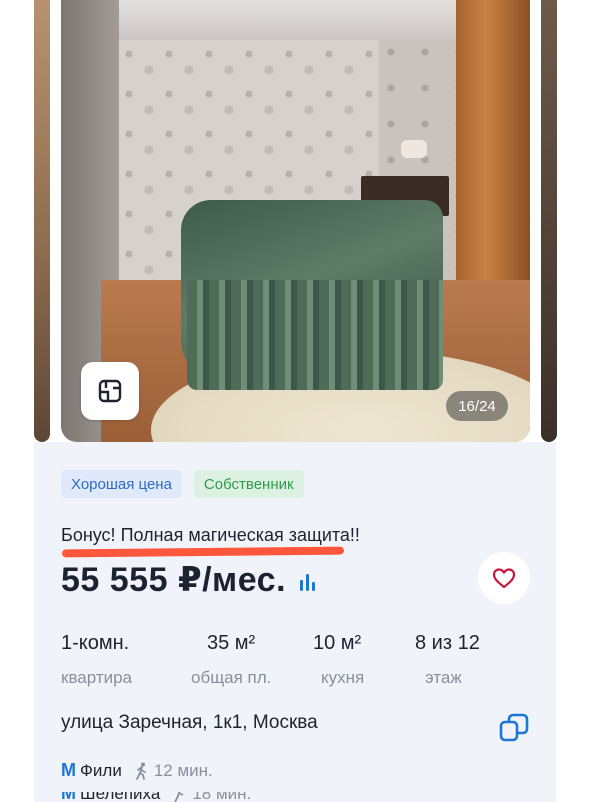 This screenshot has height=802, width=591. I want to click on price-row: 55 555 ₽/мес., so click(190, 580).